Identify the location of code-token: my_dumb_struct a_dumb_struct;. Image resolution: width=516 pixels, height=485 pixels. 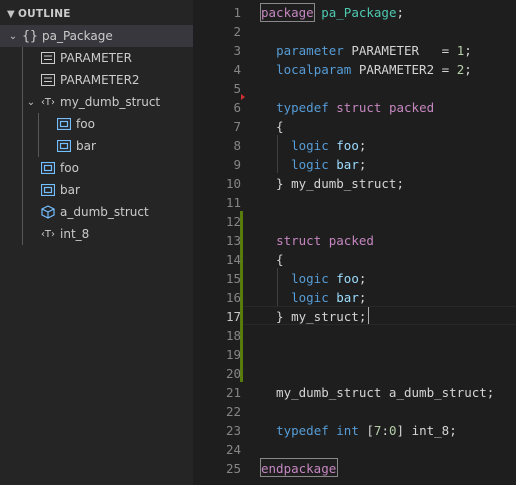
(378, 392).